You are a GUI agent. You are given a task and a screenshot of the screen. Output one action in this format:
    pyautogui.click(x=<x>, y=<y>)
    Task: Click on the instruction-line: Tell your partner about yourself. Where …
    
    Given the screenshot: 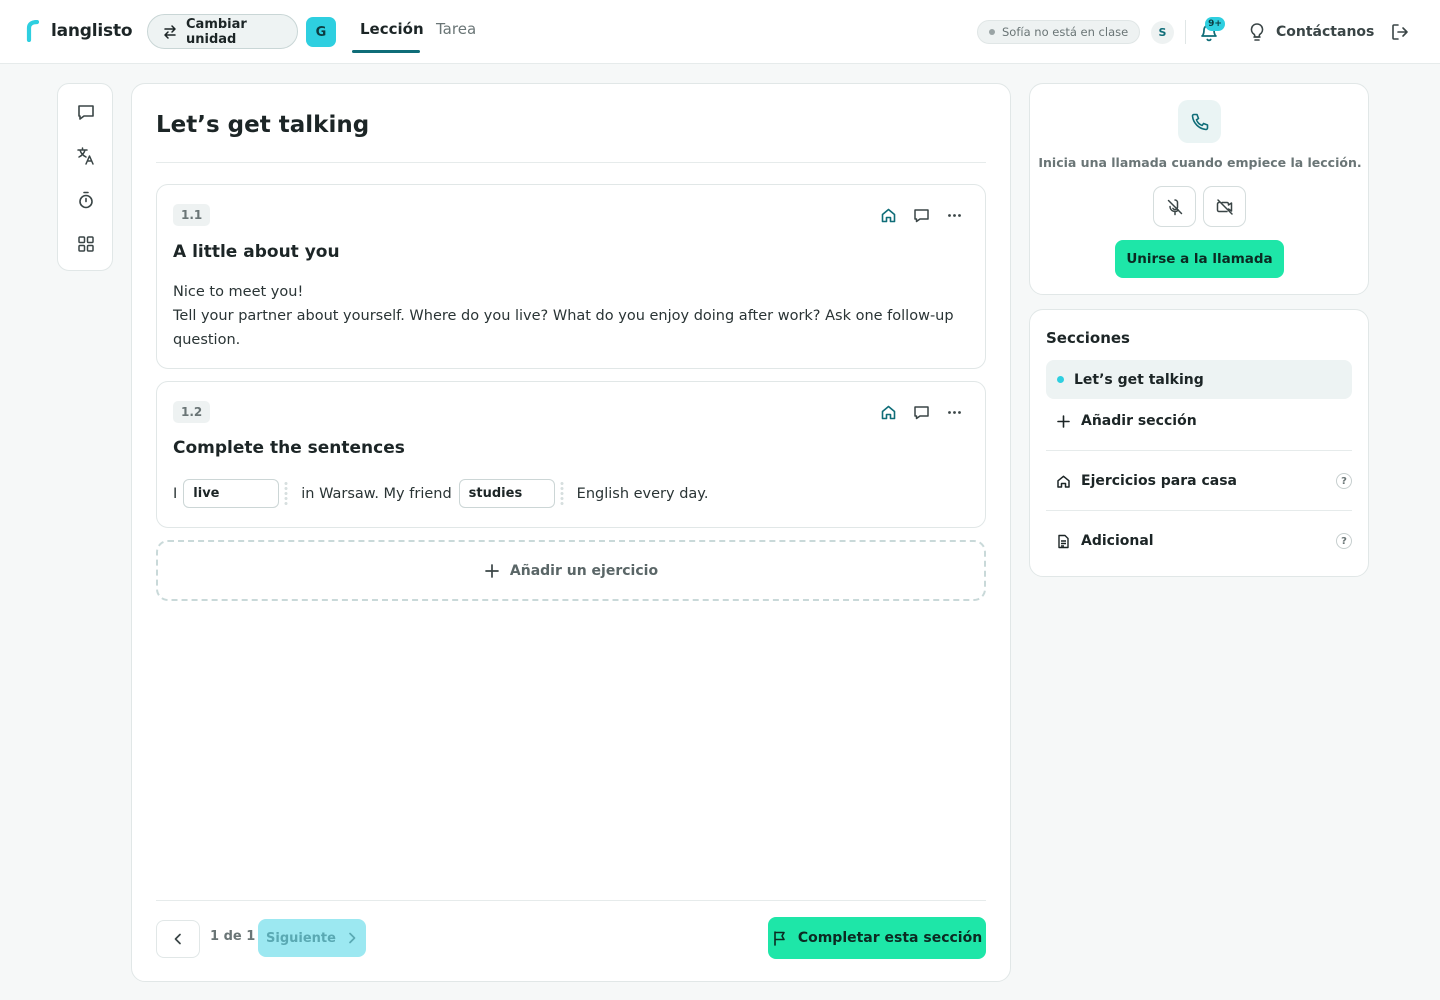 What is the action you would take?
    pyautogui.click(x=563, y=328)
    